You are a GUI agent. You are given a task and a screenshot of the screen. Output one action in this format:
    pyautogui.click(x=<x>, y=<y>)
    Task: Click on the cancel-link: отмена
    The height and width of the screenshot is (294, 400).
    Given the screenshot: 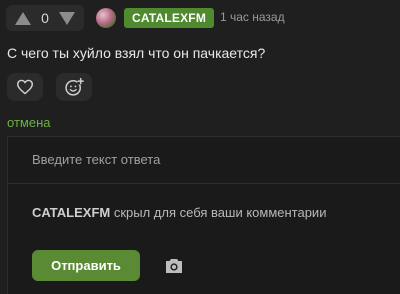 What is the action you would take?
    pyautogui.click(x=28, y=122)
    